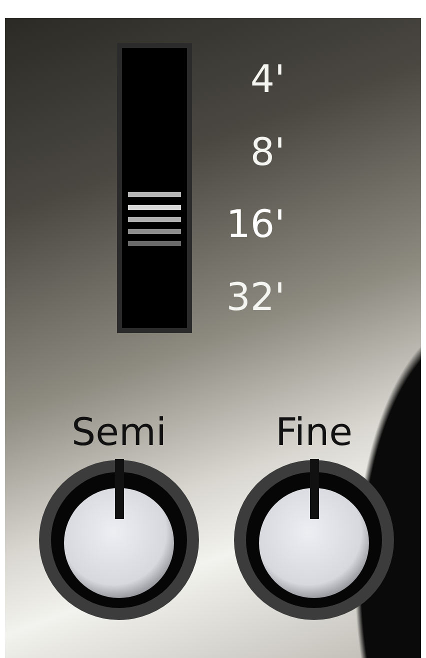 The height and width of the screenshot is (658, 426). Describe the element at coordinates (267, 151) in the screenshot. I see `footage-label: 8'` at that location.